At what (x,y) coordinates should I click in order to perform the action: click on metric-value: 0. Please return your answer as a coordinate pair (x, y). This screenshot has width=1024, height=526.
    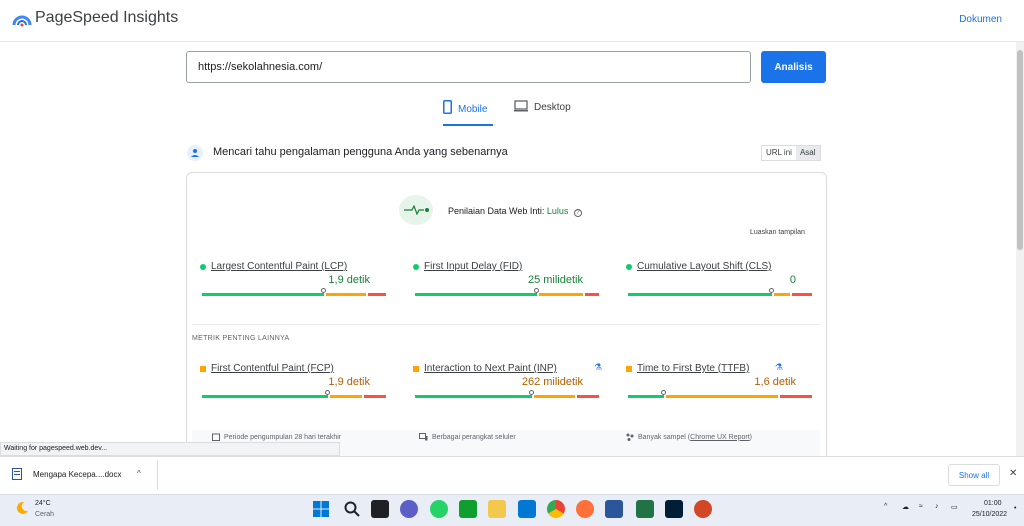
    Looking at the image, I should click on (792, 280).